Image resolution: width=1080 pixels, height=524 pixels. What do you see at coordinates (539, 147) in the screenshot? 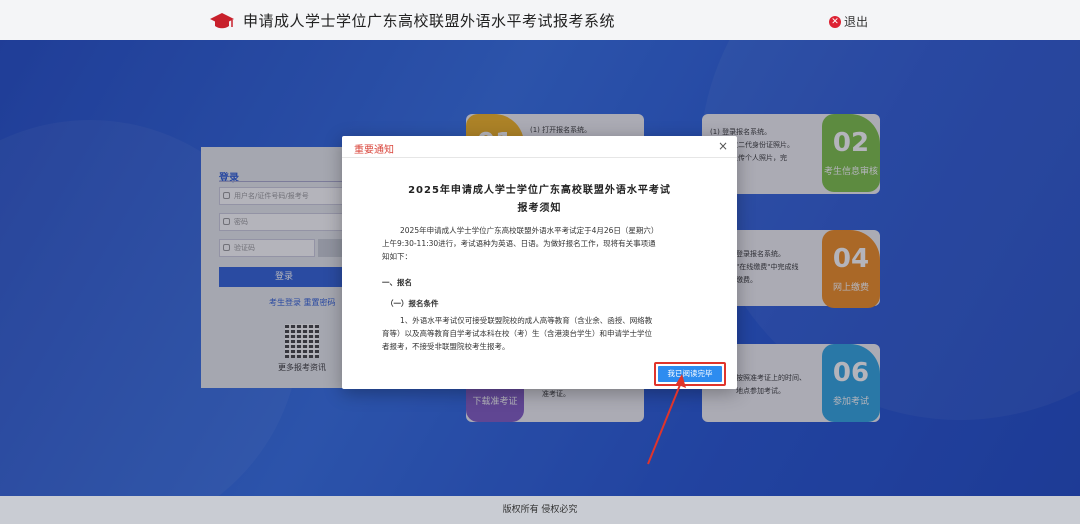
I see `modal-header: 重要通知 ×` at bounding box center [539, 147].